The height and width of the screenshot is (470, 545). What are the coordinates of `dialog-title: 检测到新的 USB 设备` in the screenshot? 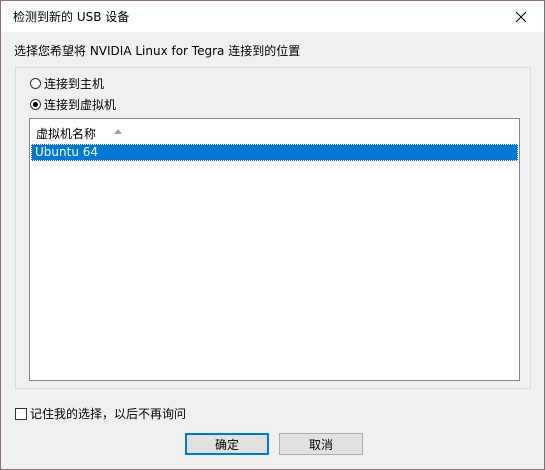 It's located at (71, 17).